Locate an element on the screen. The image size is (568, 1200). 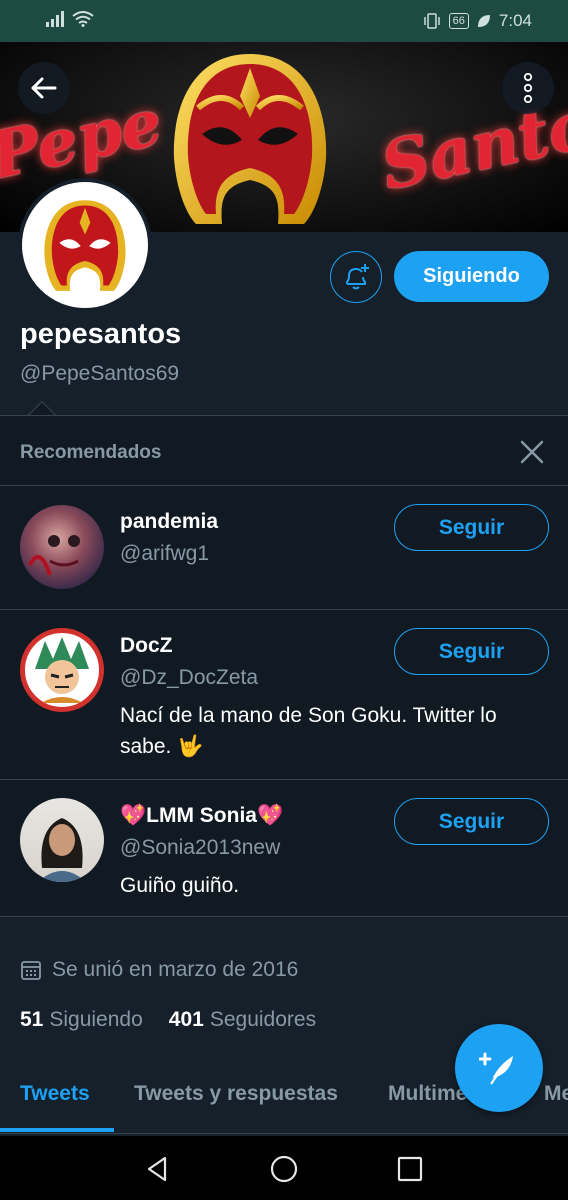
wifi-icon is located at coordinates (83, 19).